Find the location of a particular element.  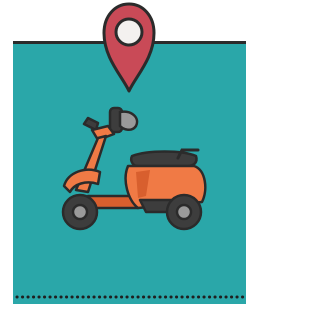

card-lower-band is located at coordinates (129, 286).